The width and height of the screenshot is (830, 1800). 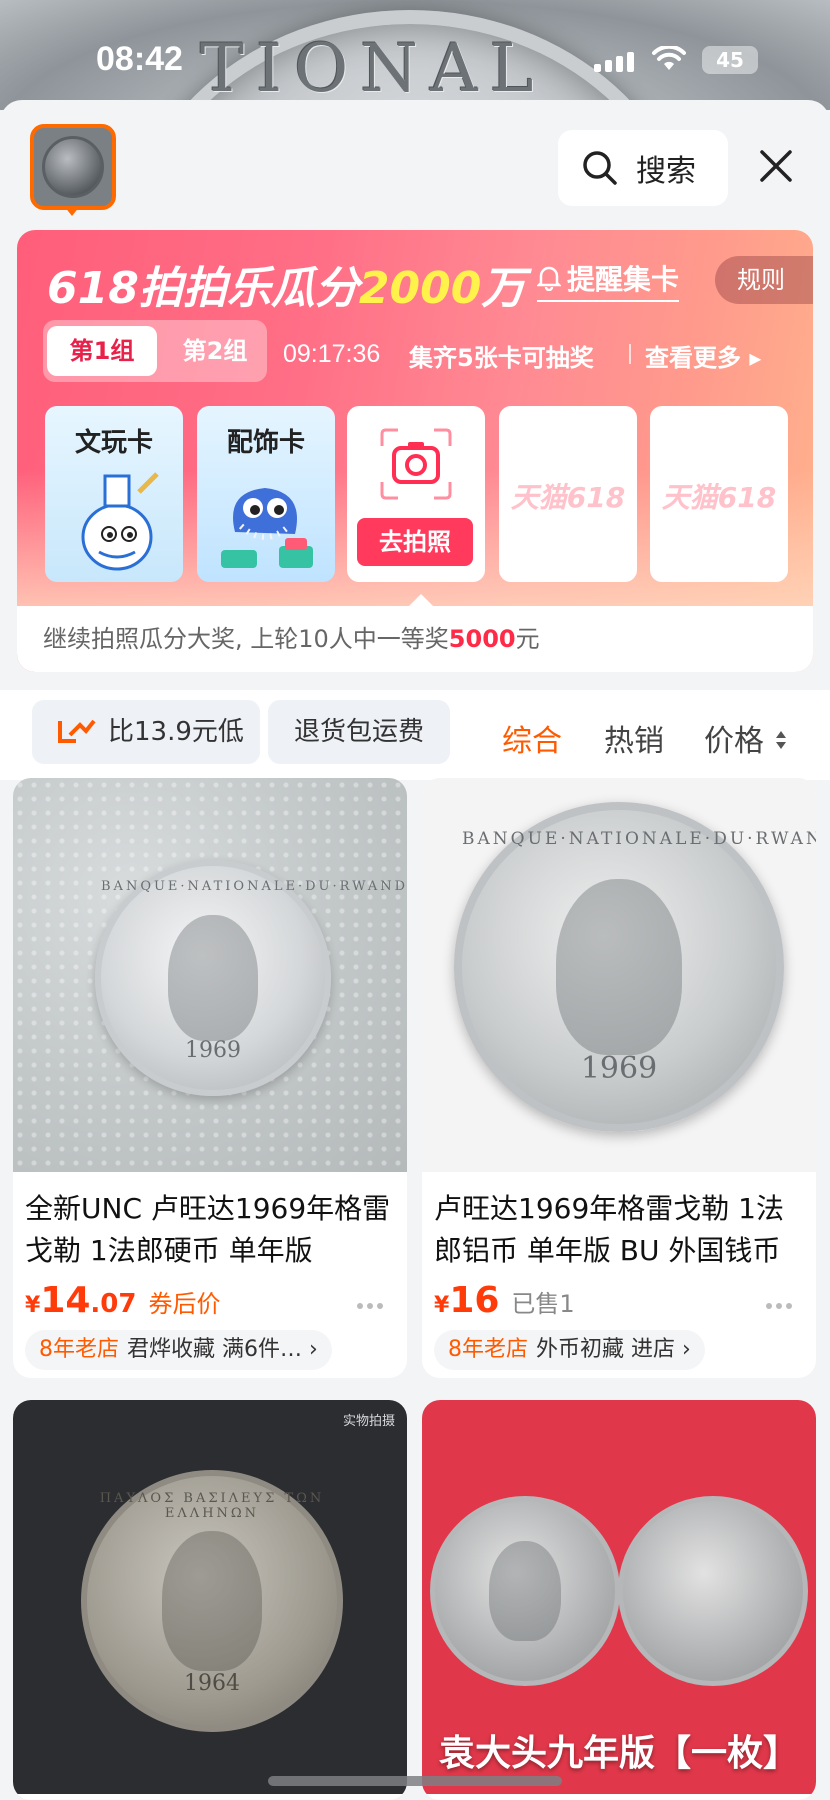 I want to click on shop-link: 8年老店 外币初藏 进店 ›, so click(x=569, y=1350).